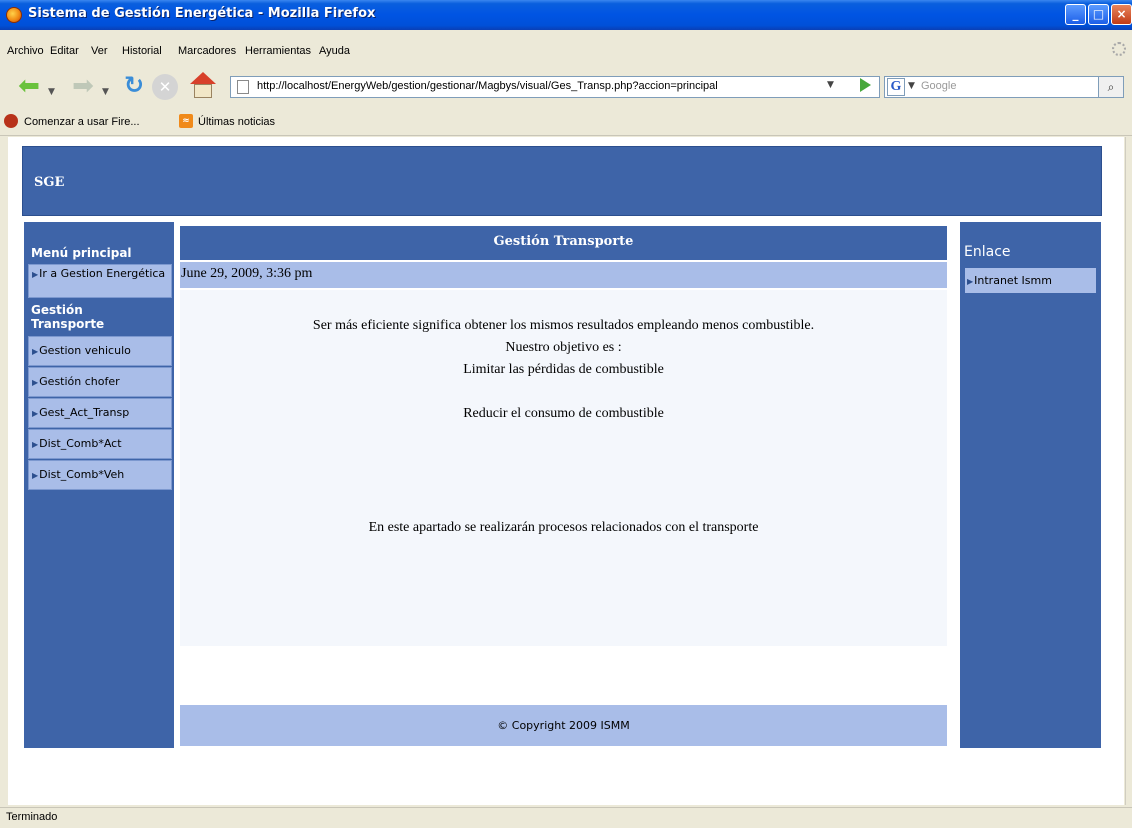 This screenshot has width=1132, height=828. Describe the element at coordinates (243, 87) in the screenshot. I see `page-icon` at that location.